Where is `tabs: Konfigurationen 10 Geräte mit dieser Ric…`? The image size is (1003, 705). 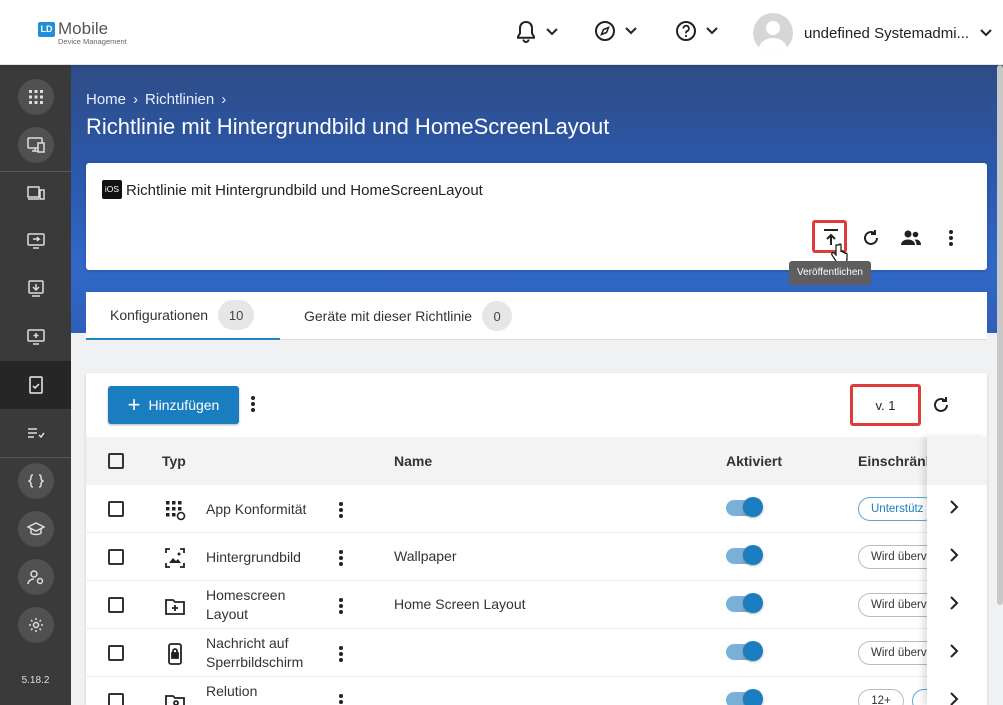 tabs: Konfigurationen 10 Geräte mit dieser Ric… is located at coordinates (536, 316).